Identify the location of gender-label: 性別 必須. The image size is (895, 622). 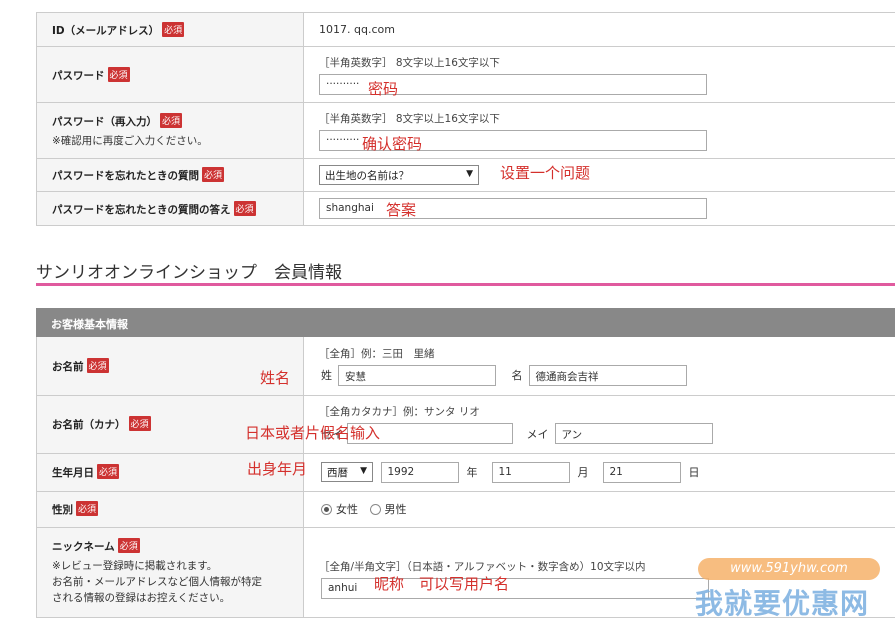
(170, 509).